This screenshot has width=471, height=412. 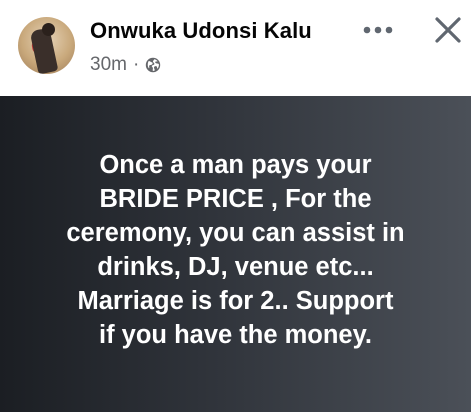 I want to click on avatar, so click(x=46, y=45).